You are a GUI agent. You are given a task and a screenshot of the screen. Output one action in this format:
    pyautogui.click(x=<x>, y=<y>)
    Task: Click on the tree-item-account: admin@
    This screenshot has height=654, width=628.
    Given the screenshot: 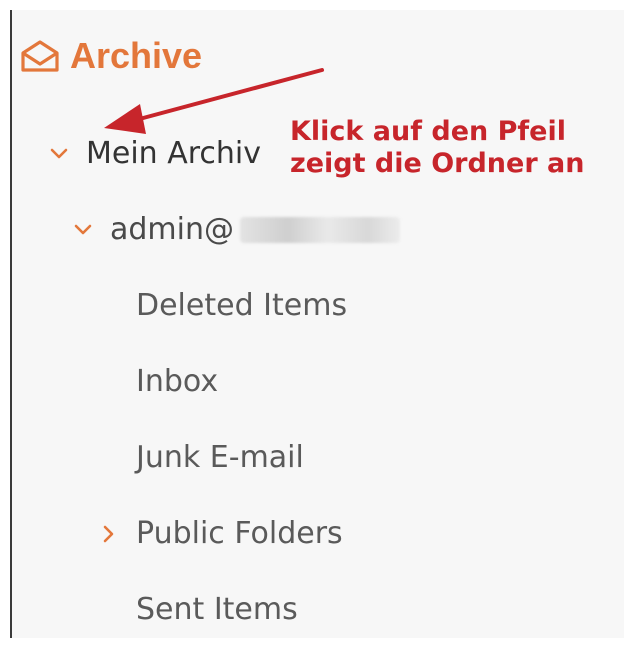 What is the action you would take?
    pyautogui.click(x=235, y=229)
    